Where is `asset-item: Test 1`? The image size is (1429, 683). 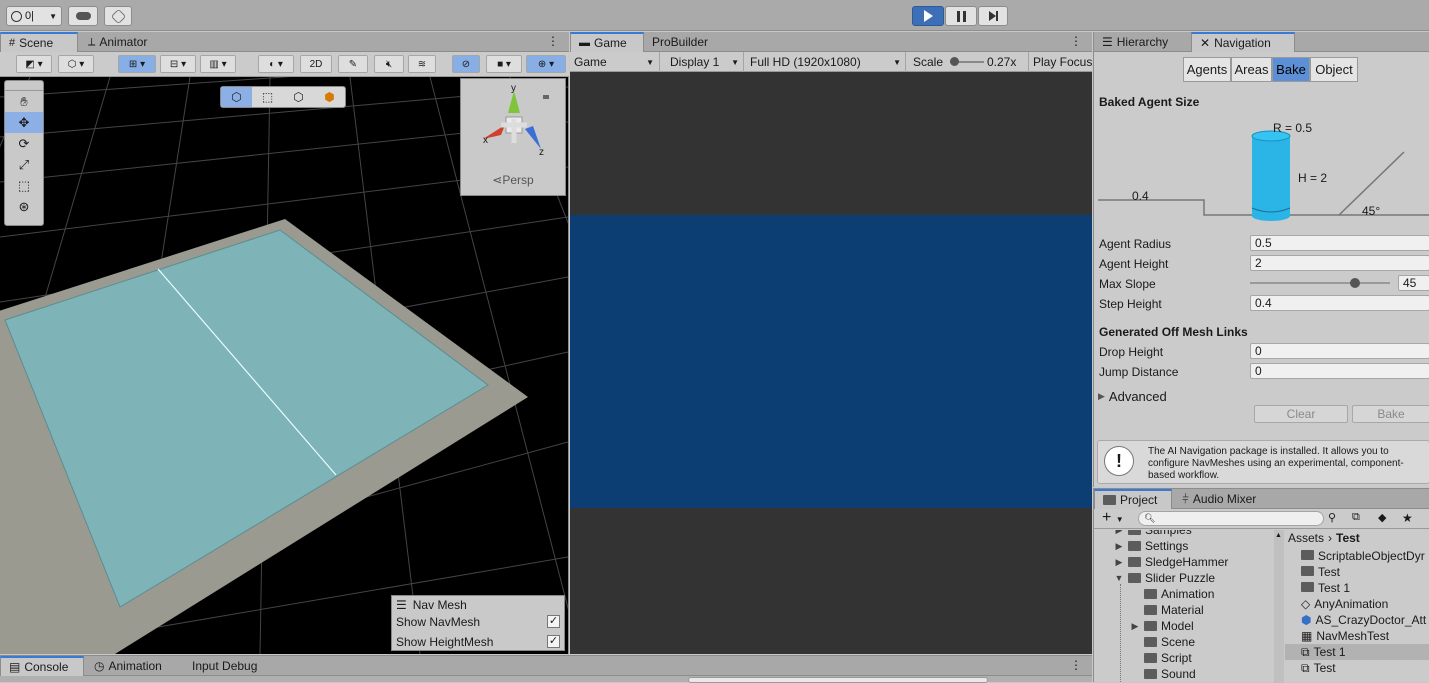 asset-item: Test 1 is located at coordinates (1357, 588).